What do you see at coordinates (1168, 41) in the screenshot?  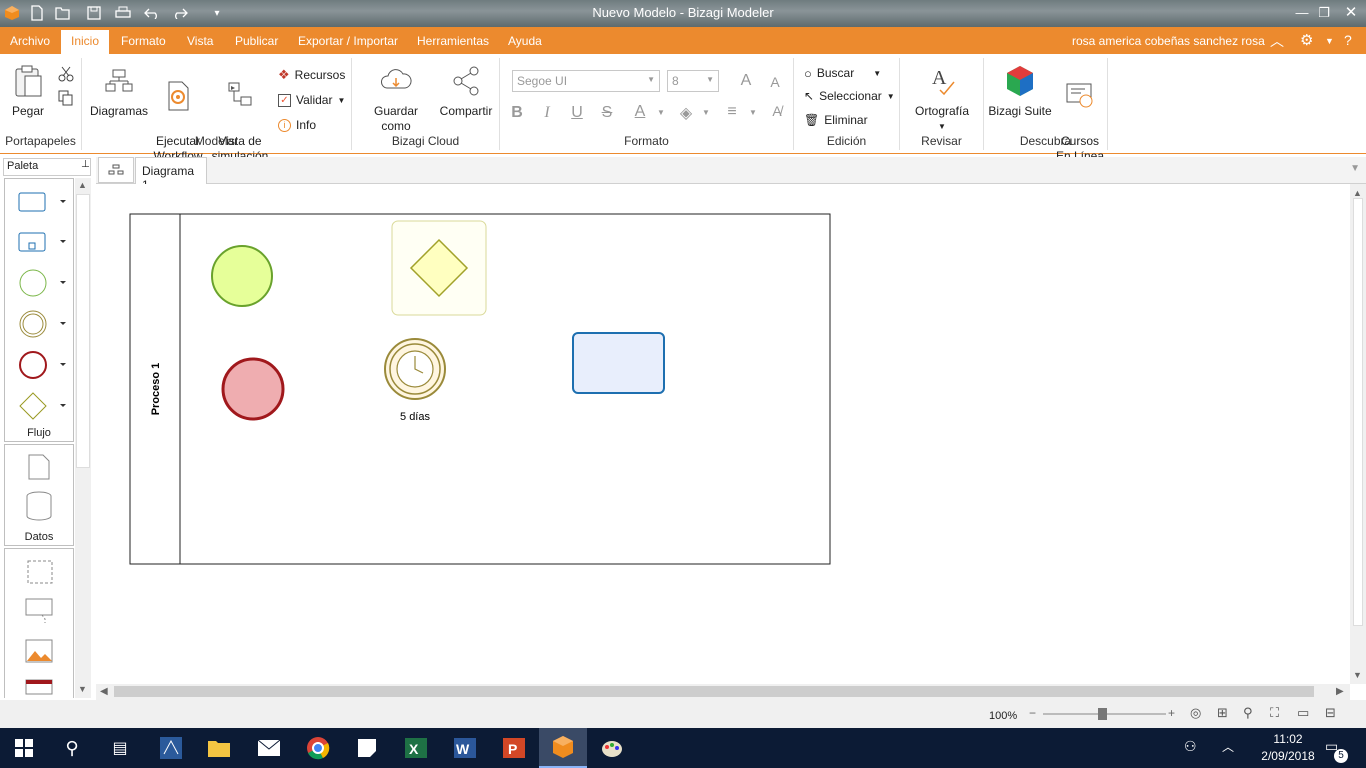 I see `user-name: rosa america cobeñas sanchez rosa` at bounding box center [1168, 41].